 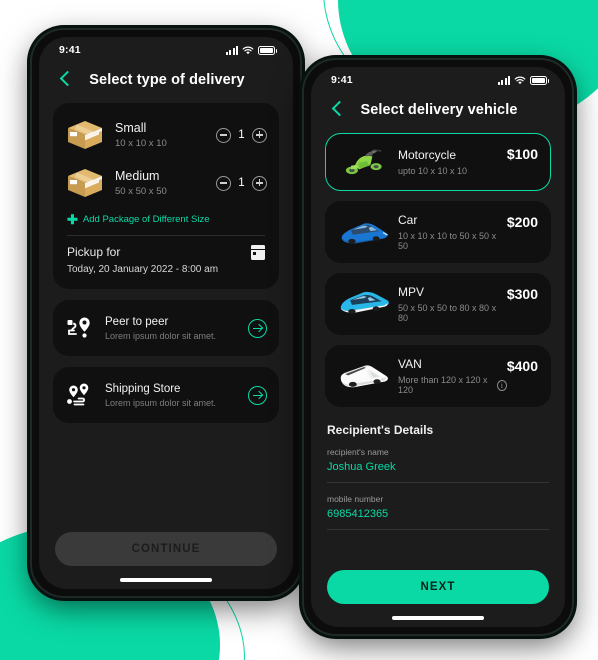 I want to click on vehicle-name: Motorcycle, so click(x=427, y=155).